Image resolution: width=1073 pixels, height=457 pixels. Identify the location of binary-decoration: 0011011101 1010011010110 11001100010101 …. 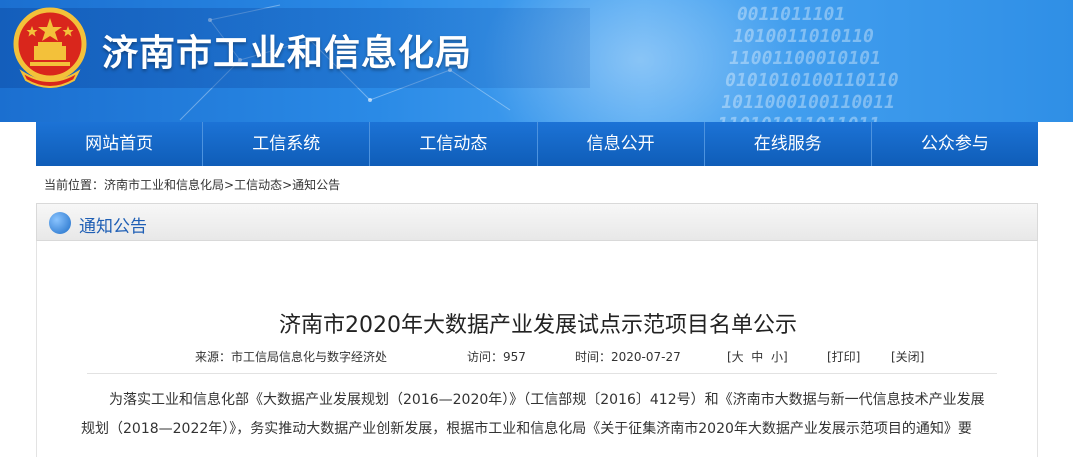
(808, 63).